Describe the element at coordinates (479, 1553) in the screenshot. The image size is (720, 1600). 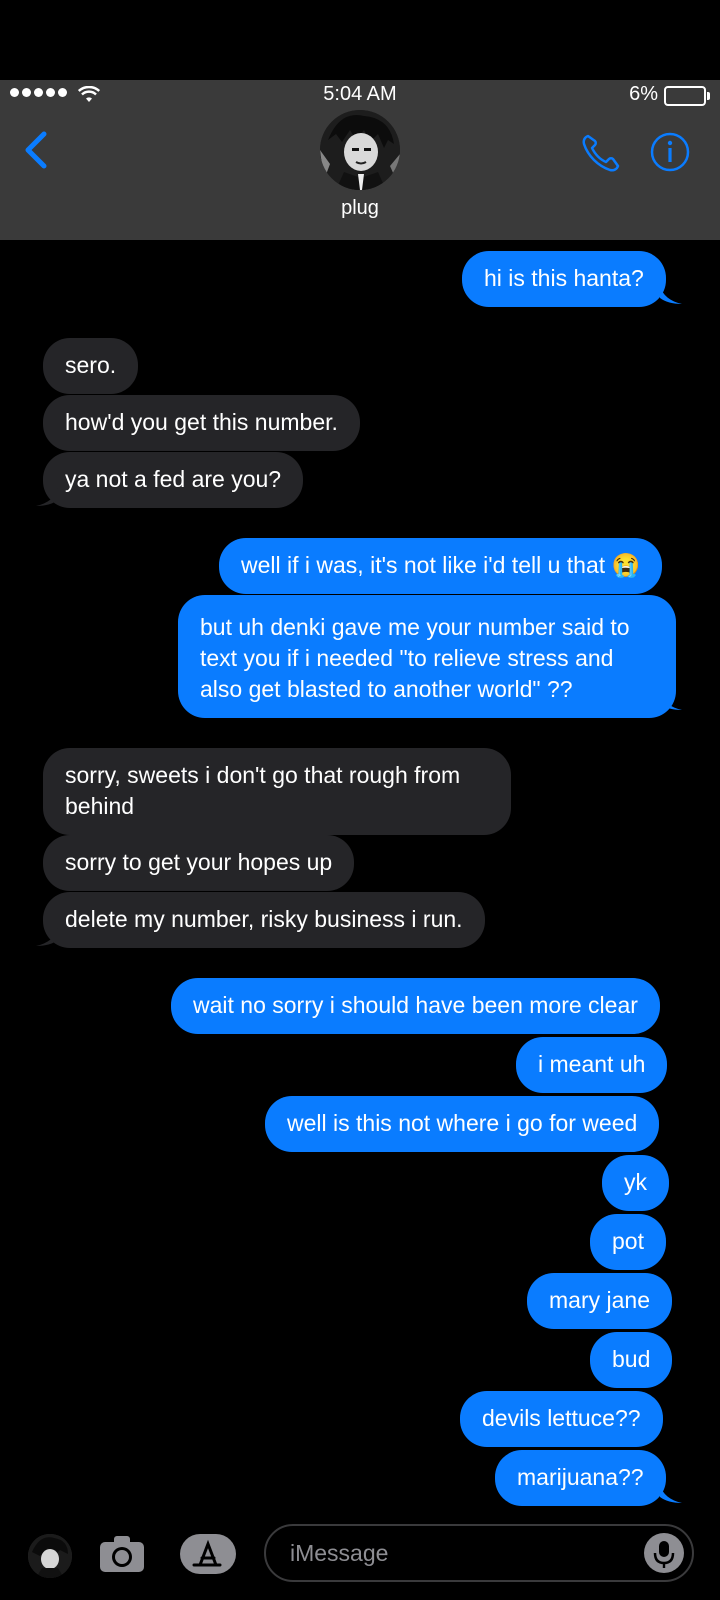
I see `imessage-input: iMessage` at that location.